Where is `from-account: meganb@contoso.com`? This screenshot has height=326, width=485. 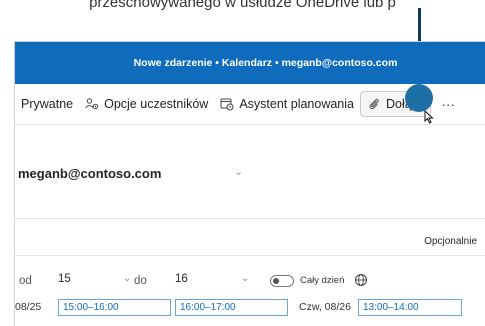 from-account: meganb@contoso.com is located at coordinates (89, 173).